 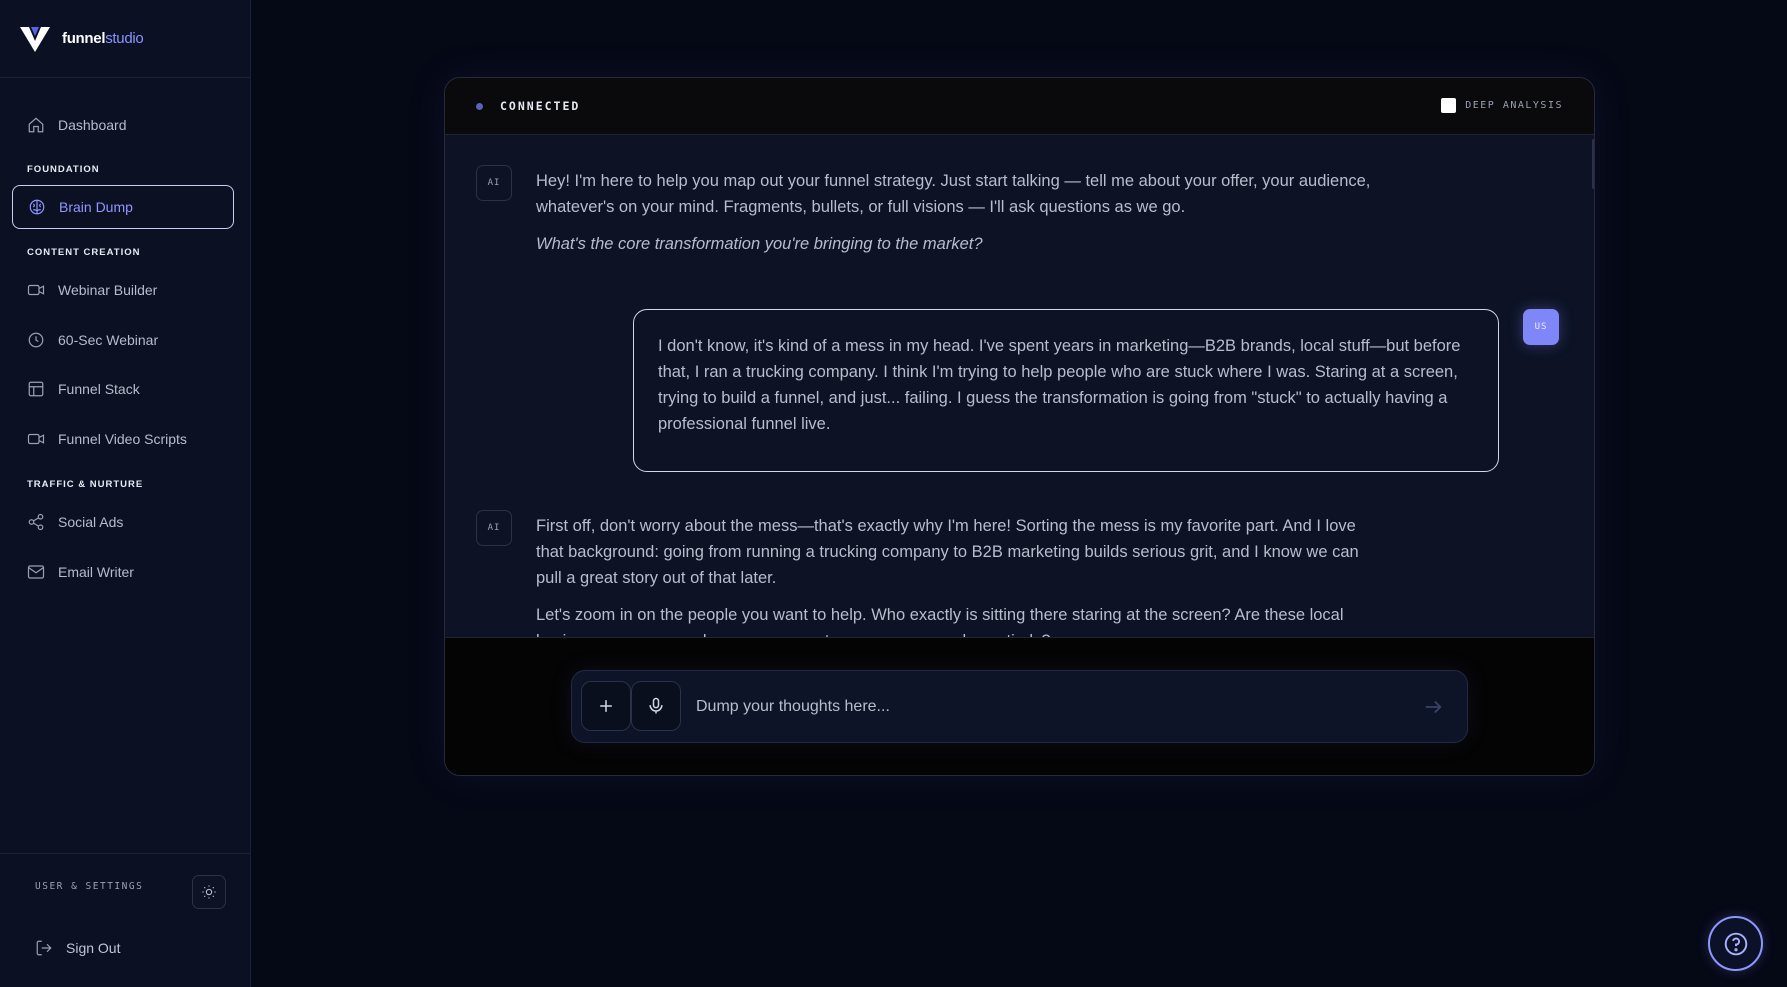 What do you see at coordinates (37, 207) in the screenshot?
I see `brain-icon` at bounding box center [37, 207].